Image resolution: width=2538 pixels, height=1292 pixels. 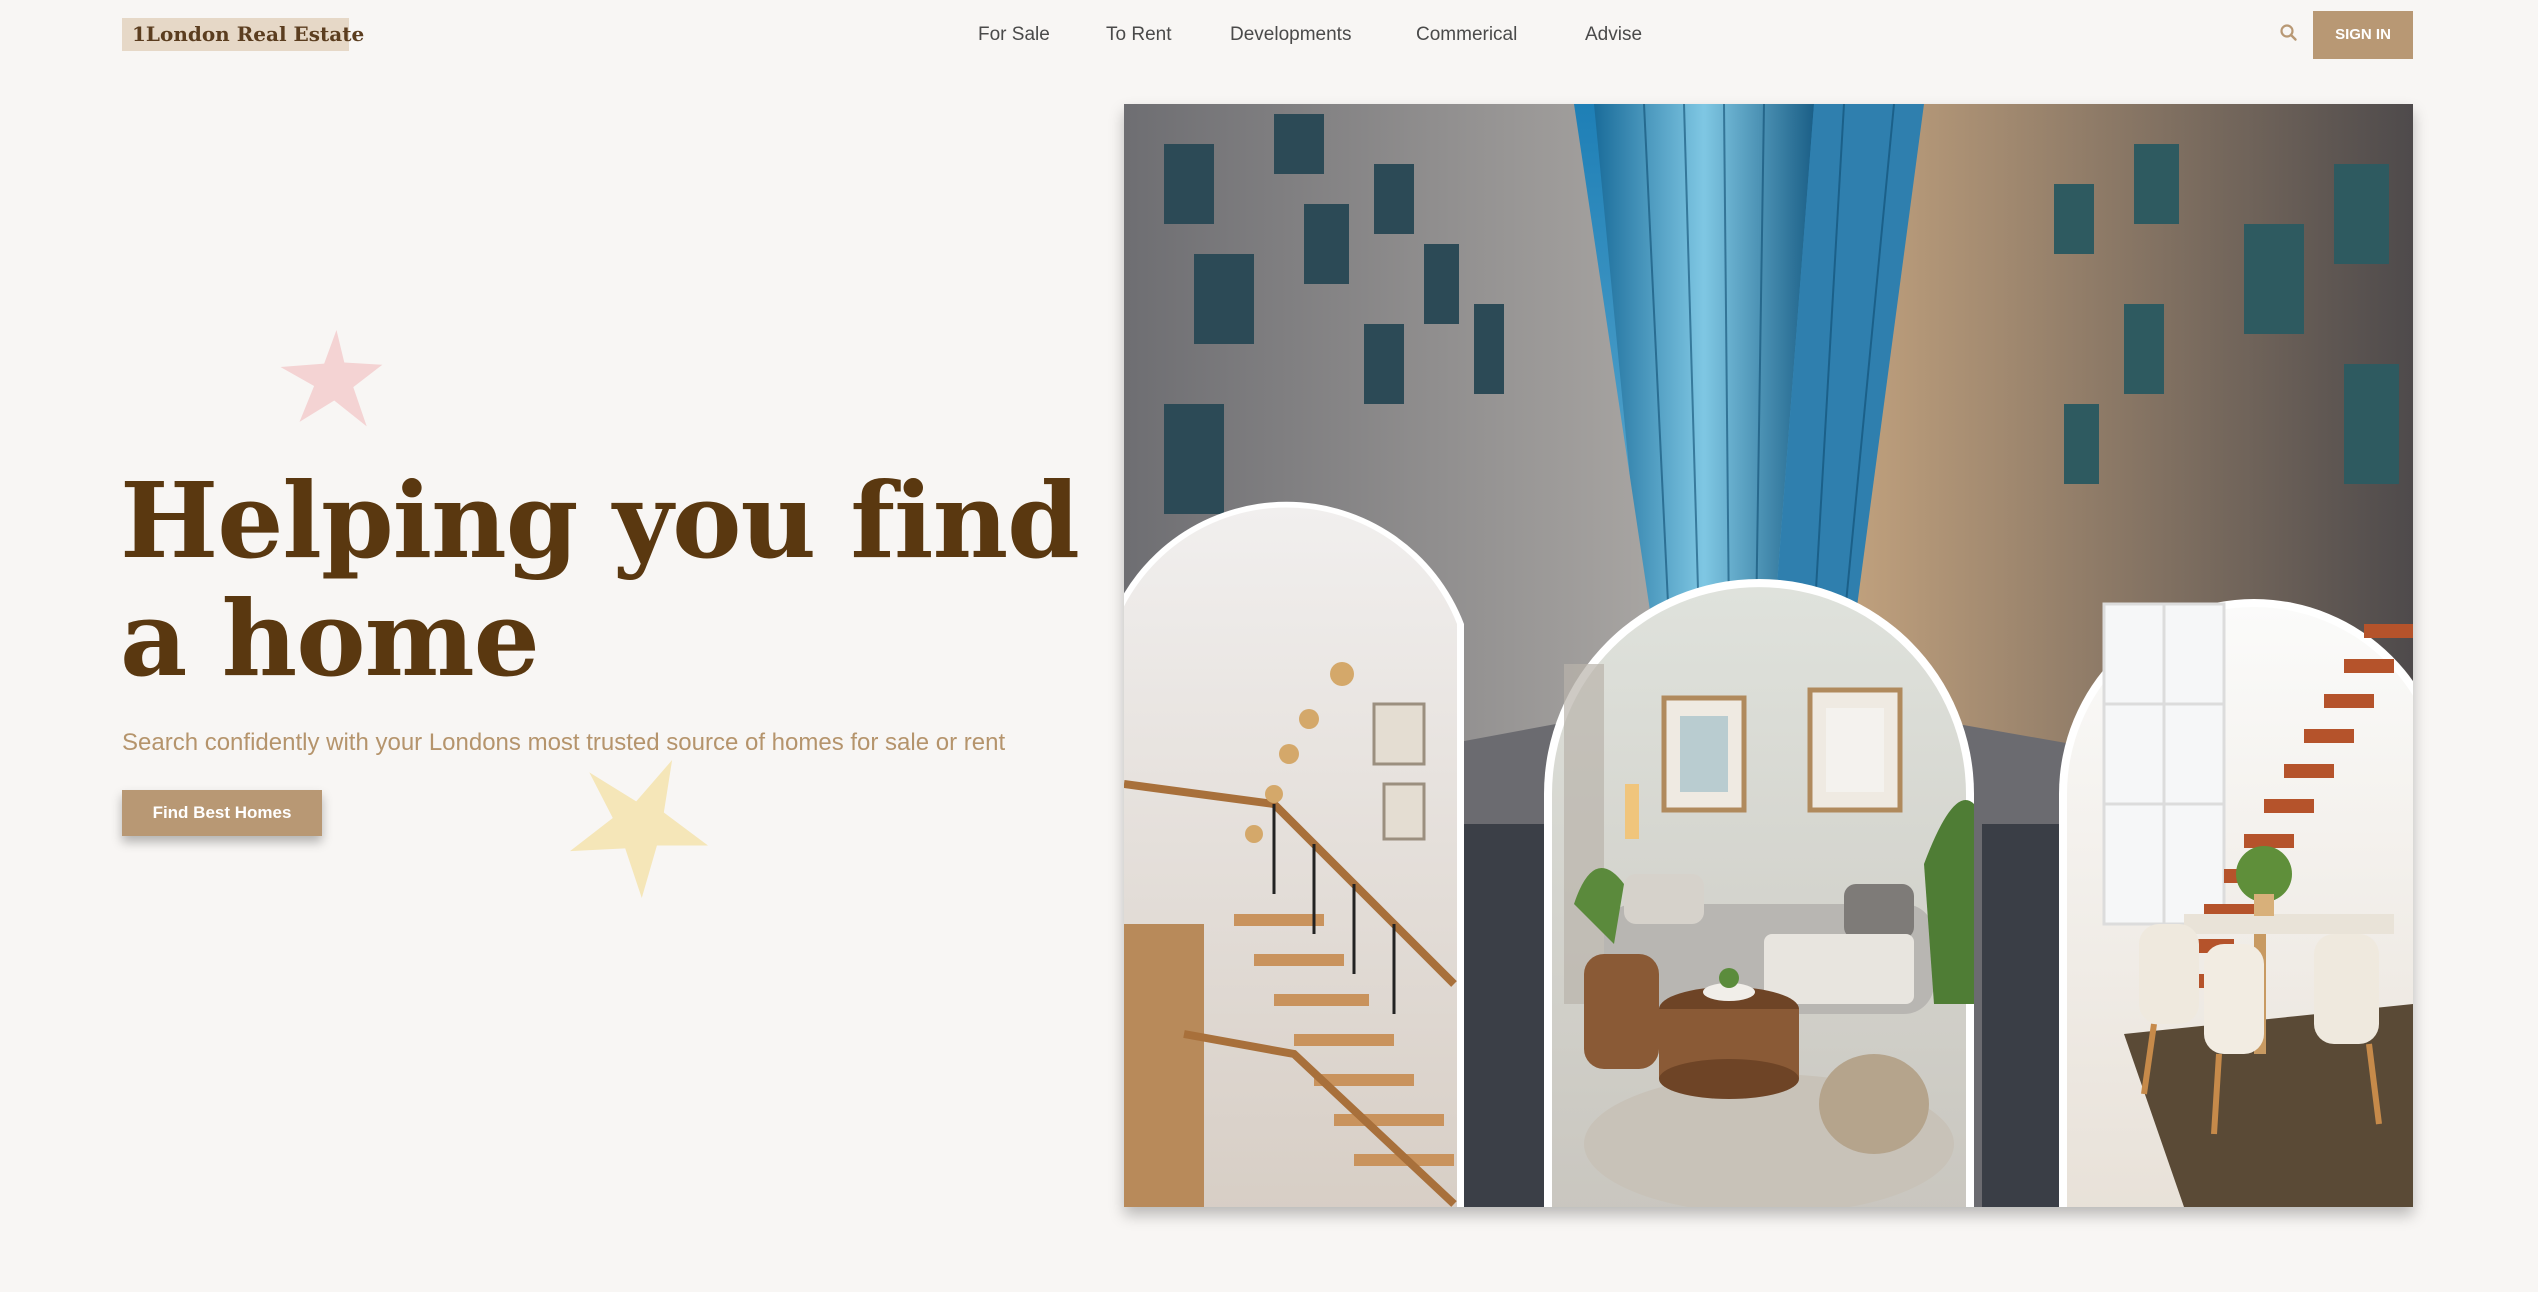 I want to click on search-button, so click(x=2289, y=33).